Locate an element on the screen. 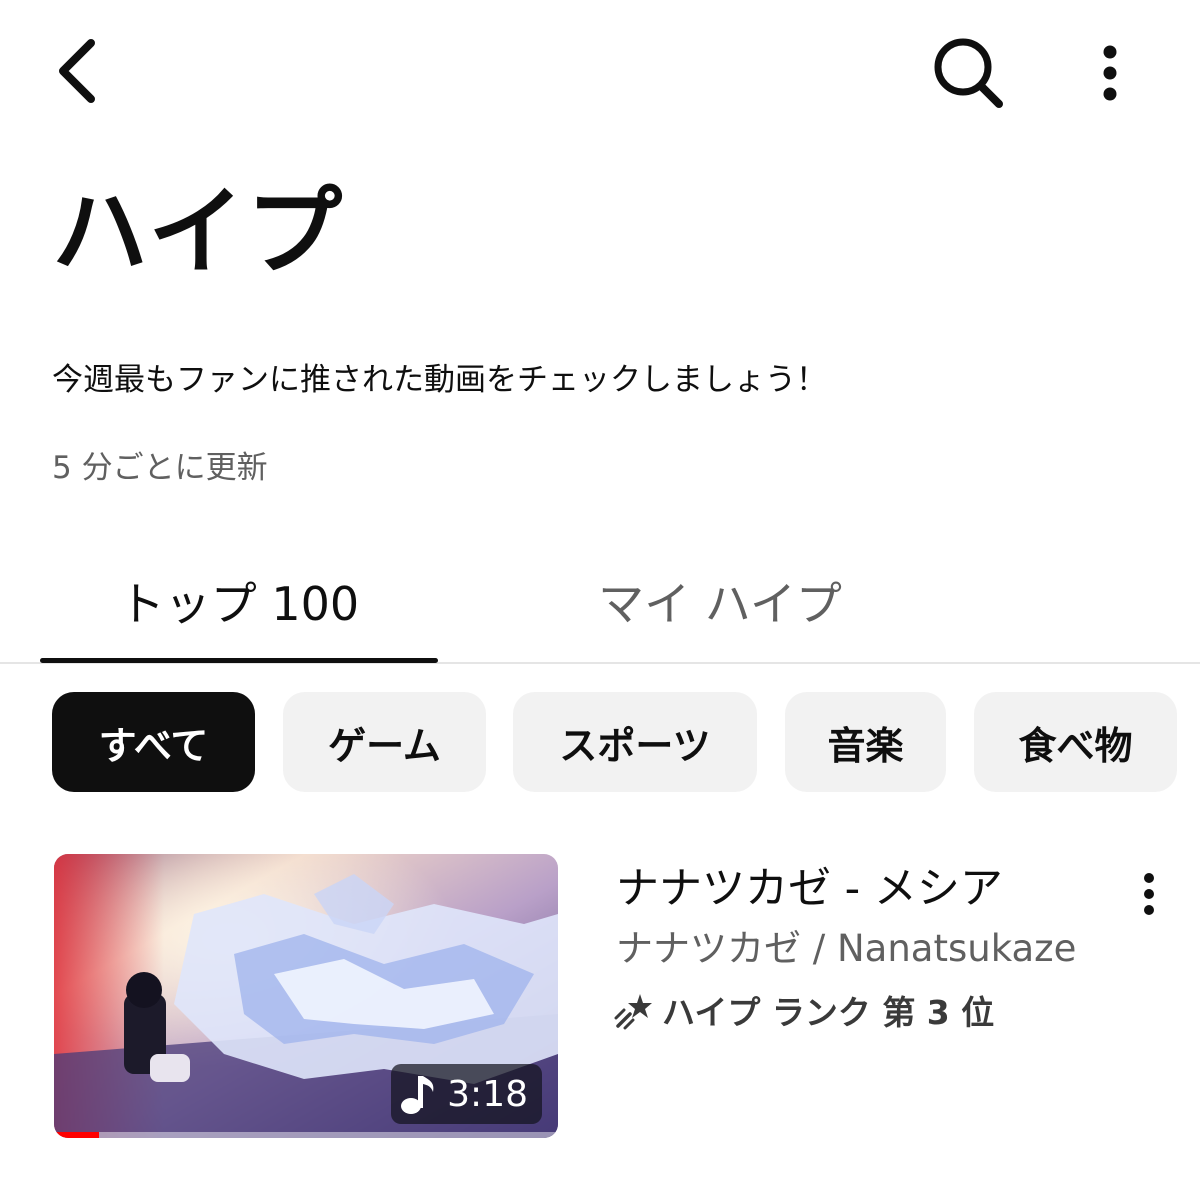 Image resolution: width=1200 pixels, height=1200 pixels. music-note-icon is located at coordinates (417, 1095).